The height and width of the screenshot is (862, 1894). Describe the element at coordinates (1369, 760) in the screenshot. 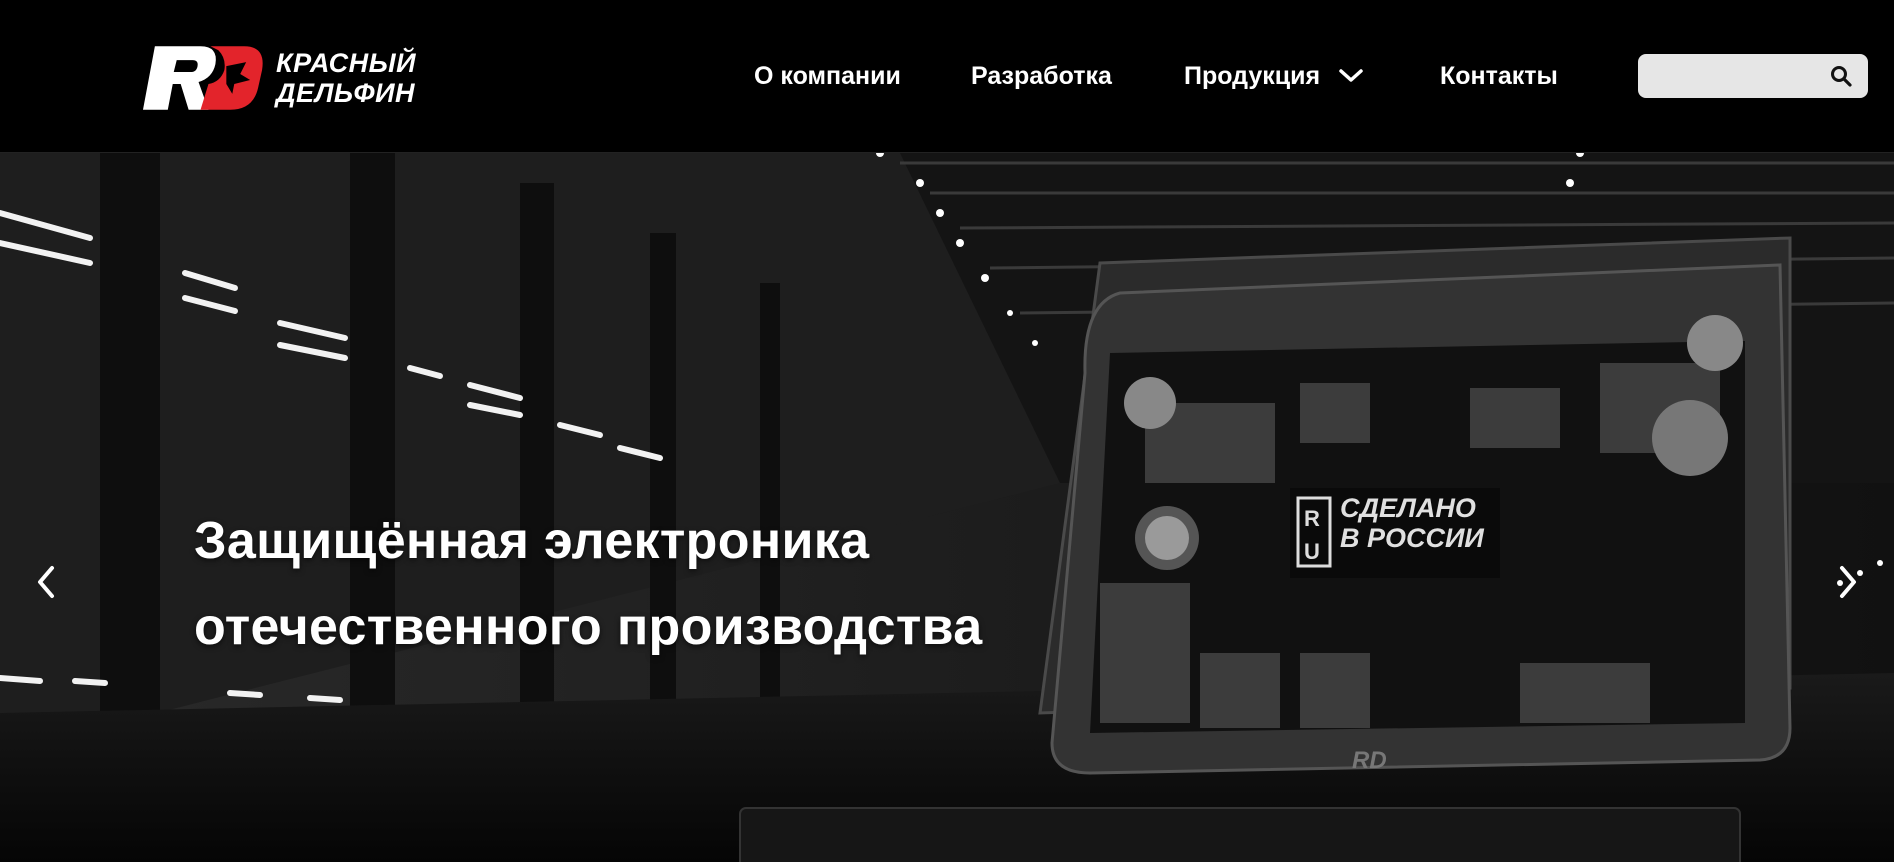

I see `laptop-logo: RD` at that location.